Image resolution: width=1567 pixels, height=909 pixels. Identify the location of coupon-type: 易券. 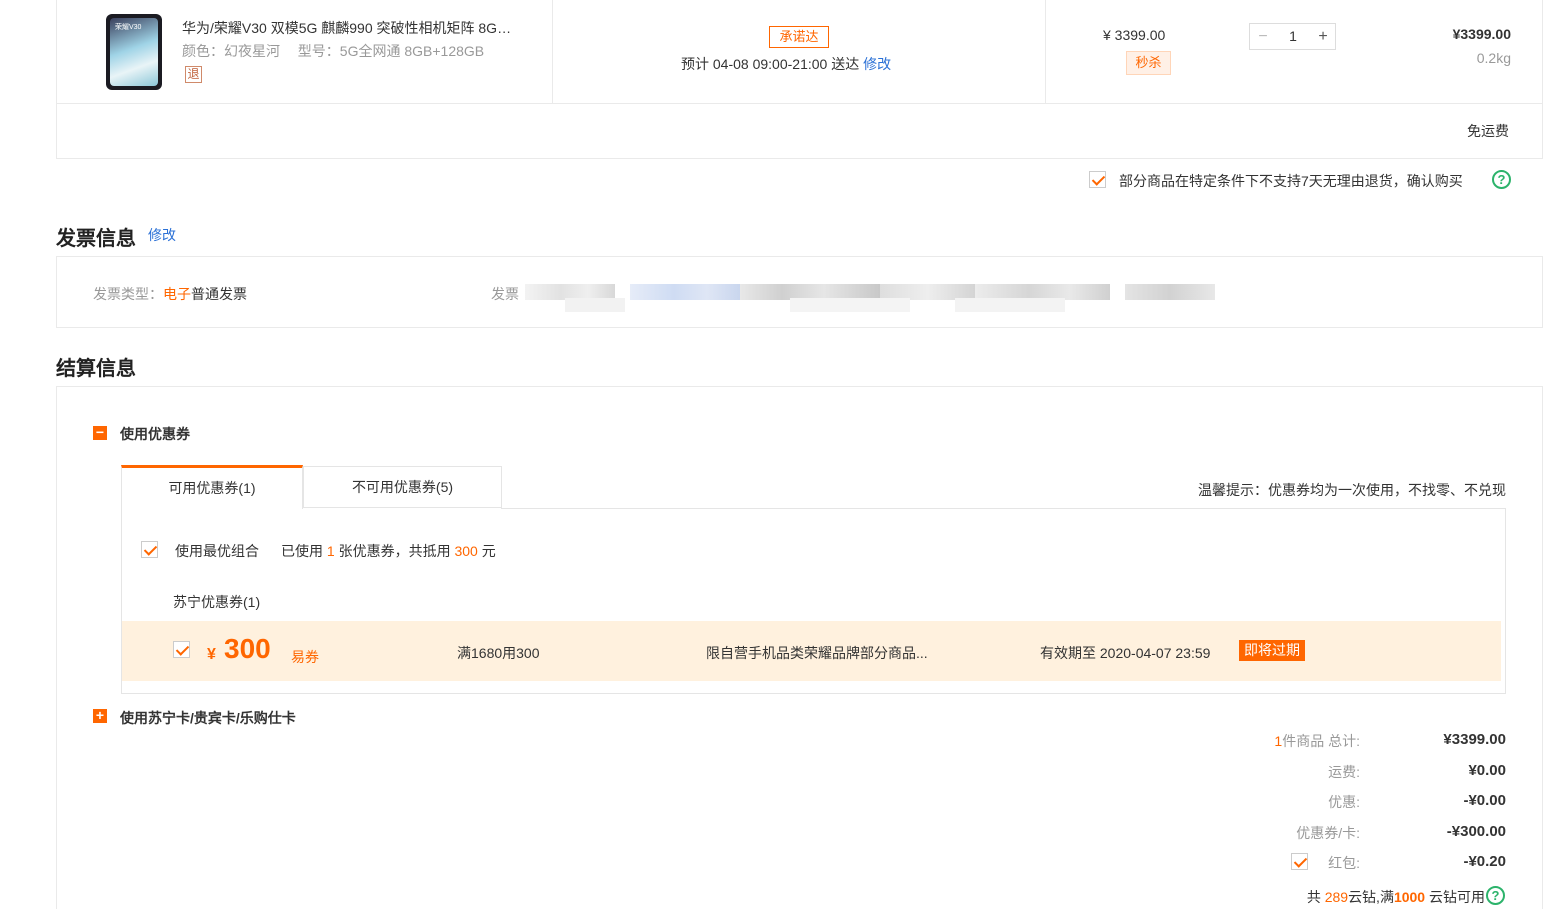
(305, 657).